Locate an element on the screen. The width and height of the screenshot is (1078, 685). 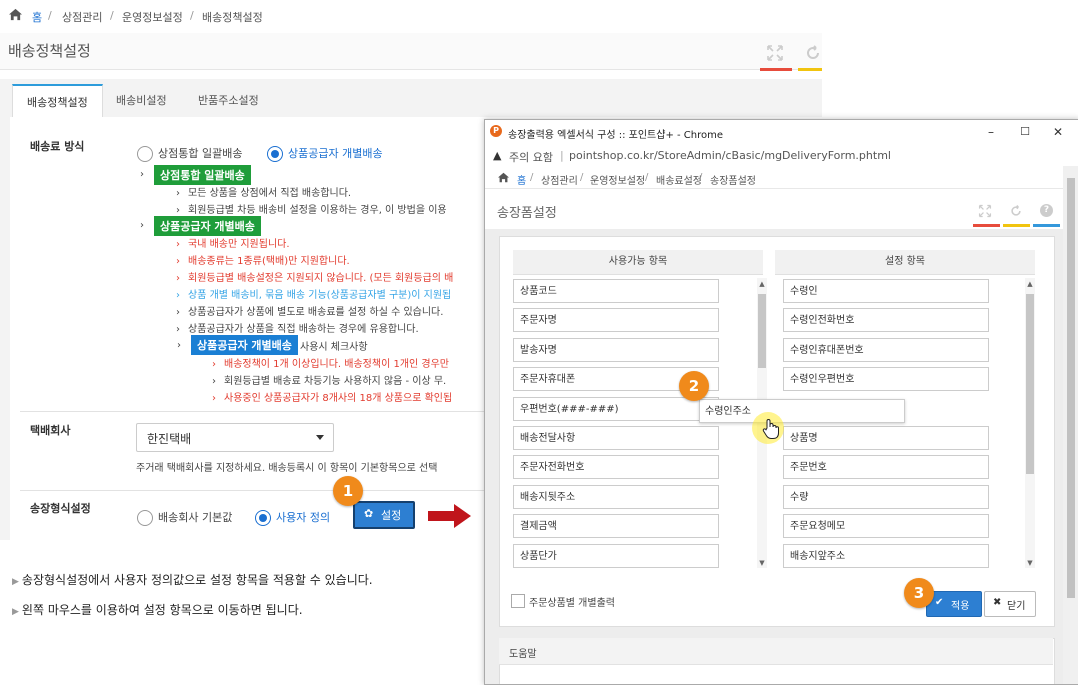
dragging-item: 수령인주소 is located at coordinates (802, 411).